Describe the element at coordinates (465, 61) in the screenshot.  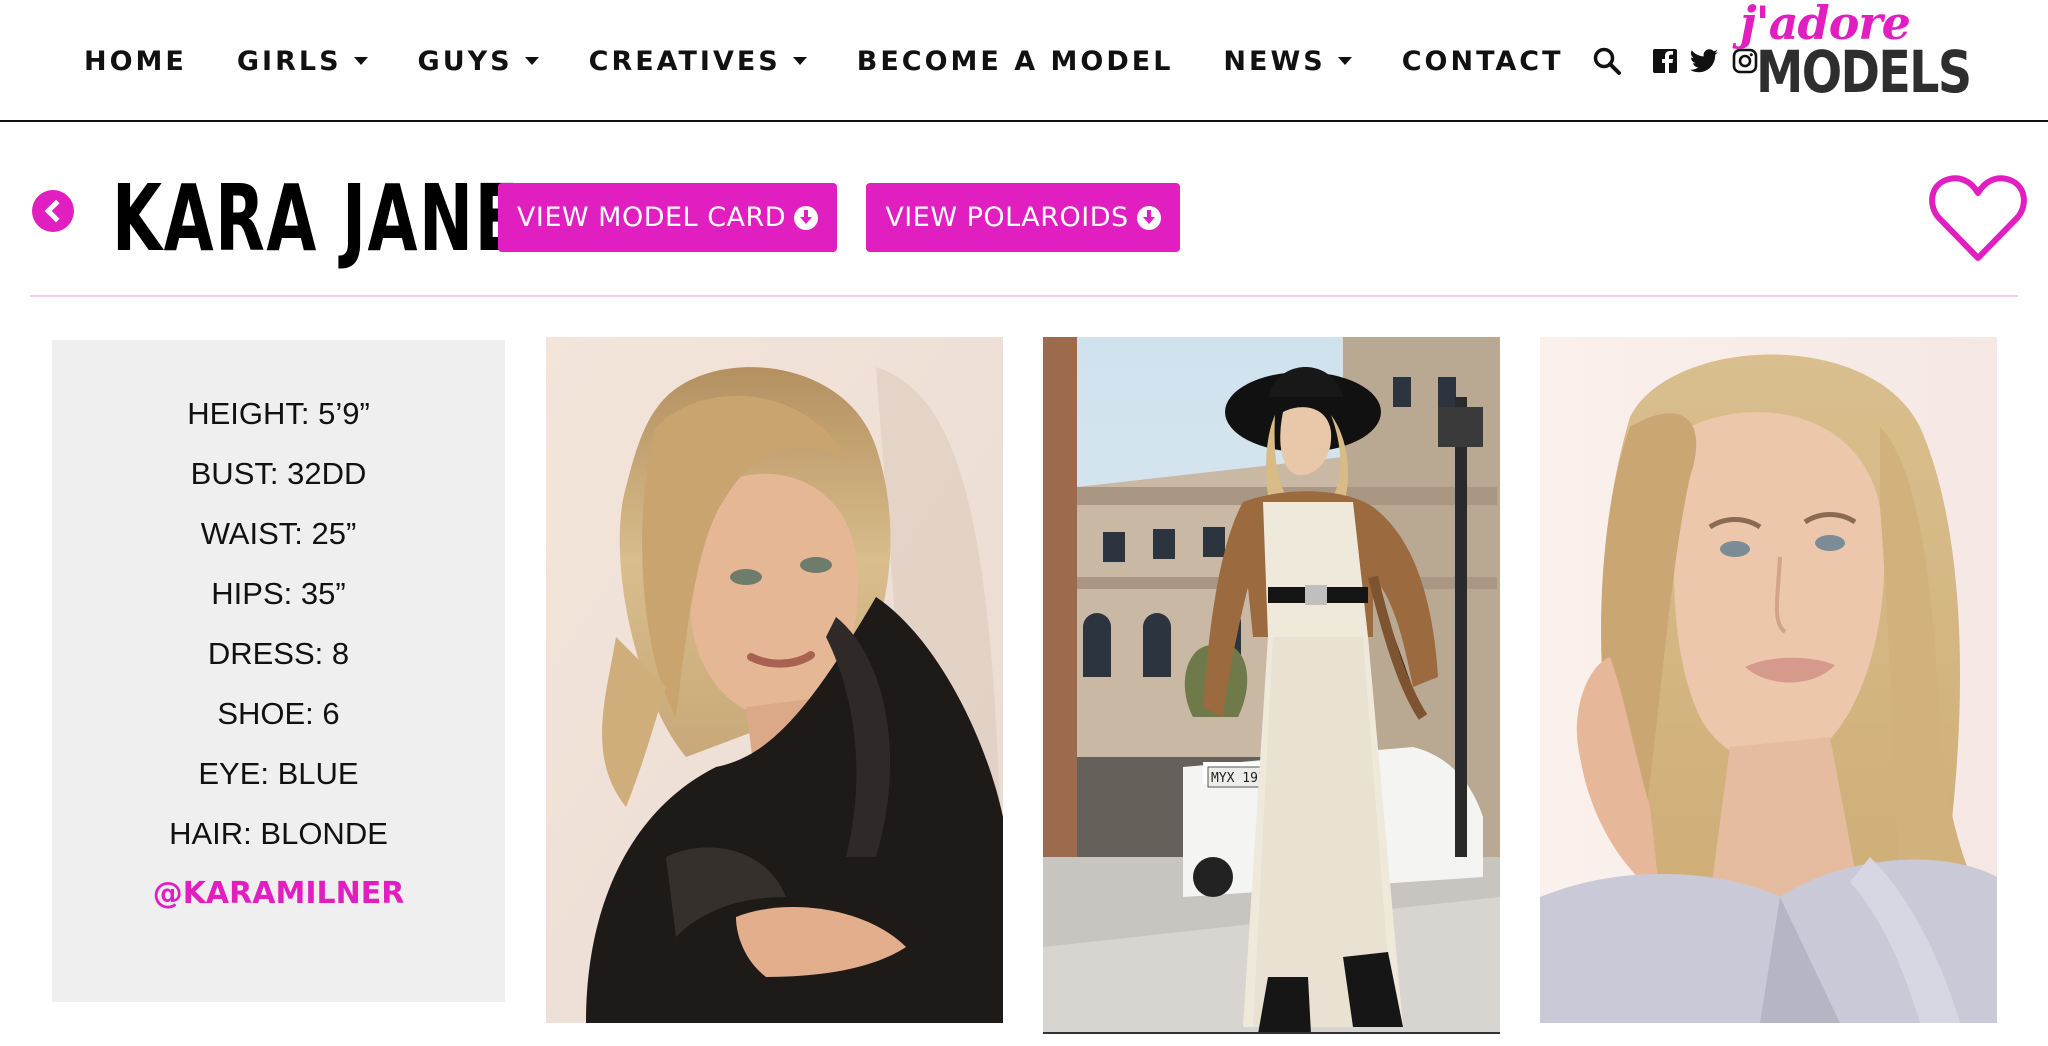
I see `nav-guys-label: GUYS` at that location.